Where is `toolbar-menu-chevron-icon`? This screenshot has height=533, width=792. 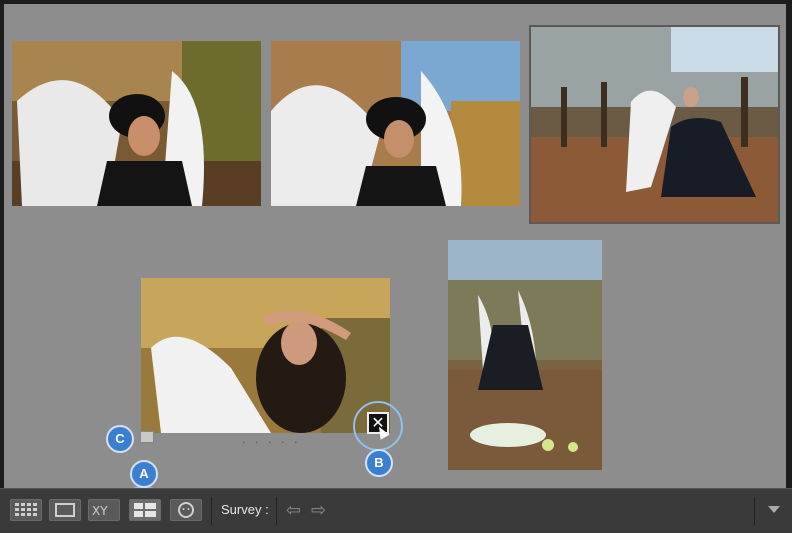
toolbar-menu-chevron-icon is located at coordinates (774, 509).